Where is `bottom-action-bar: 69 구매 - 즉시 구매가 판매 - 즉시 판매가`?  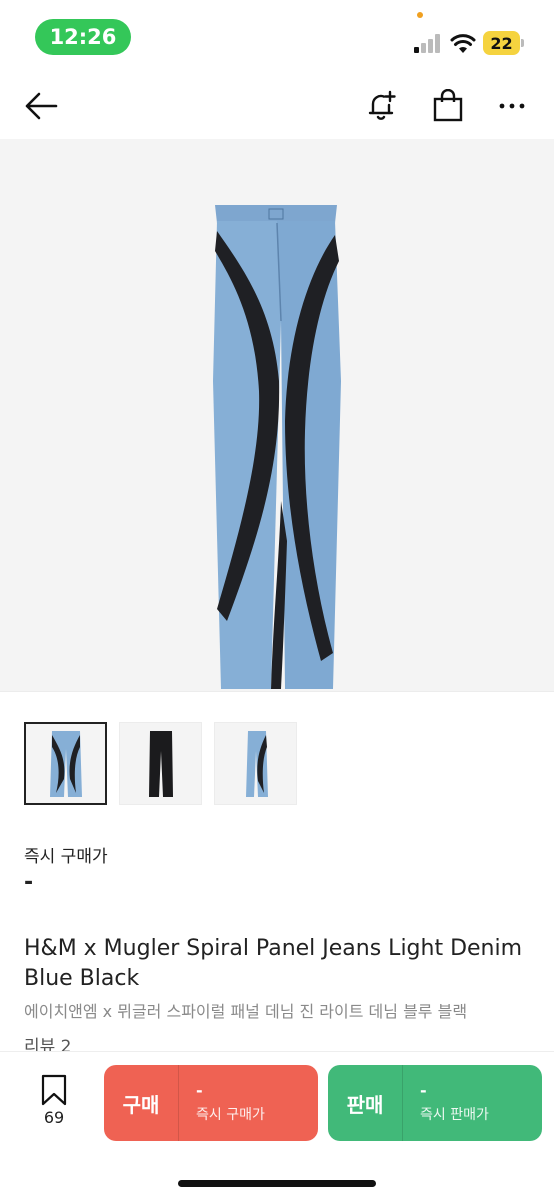
bottom-action-bar: 69 구매 - 즉시 구매가 판매 - 즉시 판매가 is located at coordinates (277, 1125).